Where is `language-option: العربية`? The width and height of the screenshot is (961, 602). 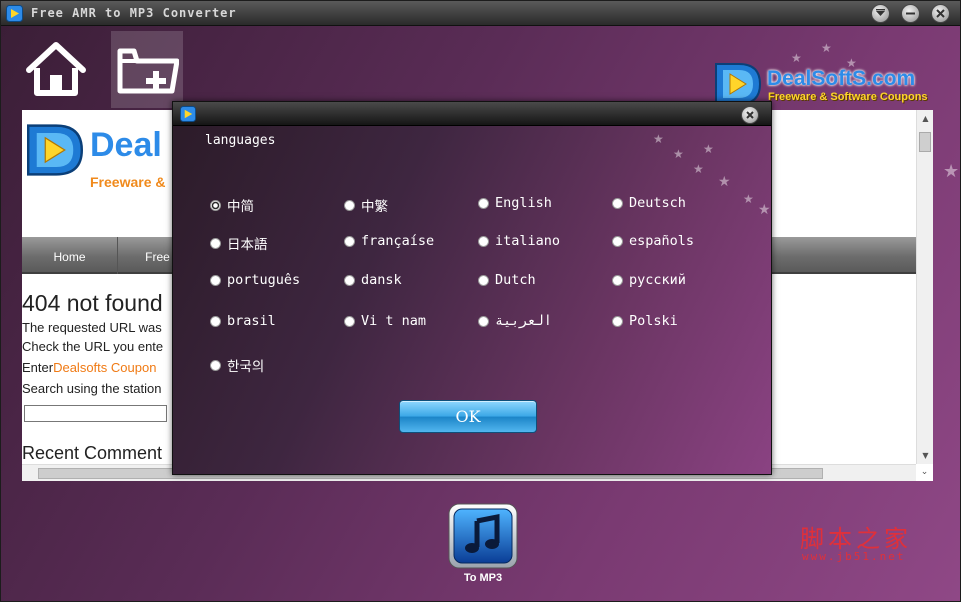 language-option: العربية is located at coordinates (515, 321).